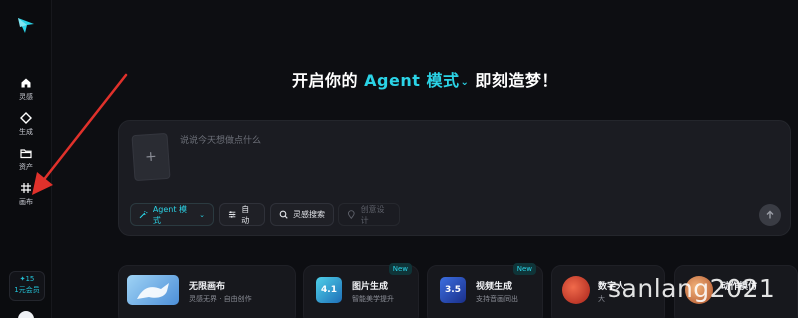  I want to click on agent-mode-label: Agent 模式, so click(412, 80).